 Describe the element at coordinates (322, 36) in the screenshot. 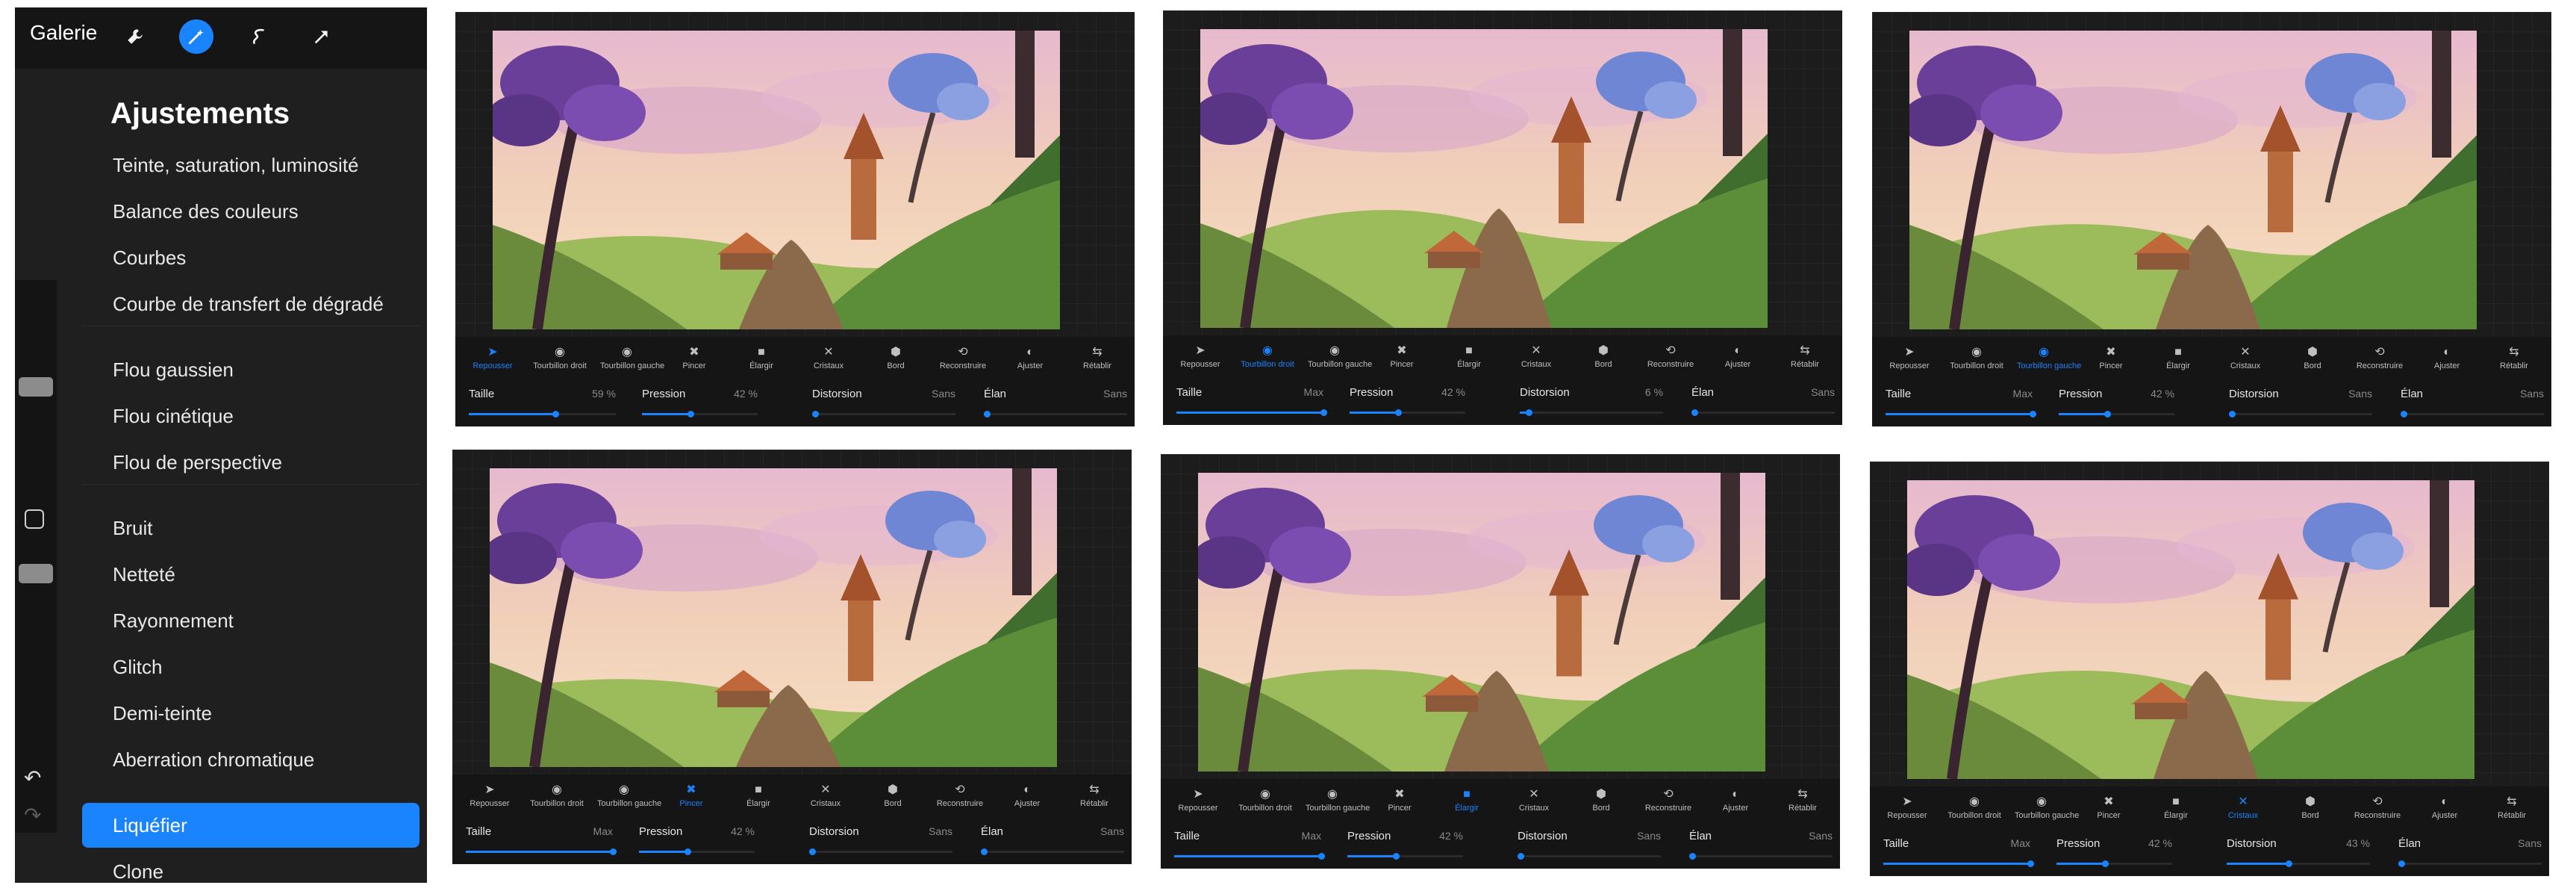

I see `transform-arrow-icon` at that location.